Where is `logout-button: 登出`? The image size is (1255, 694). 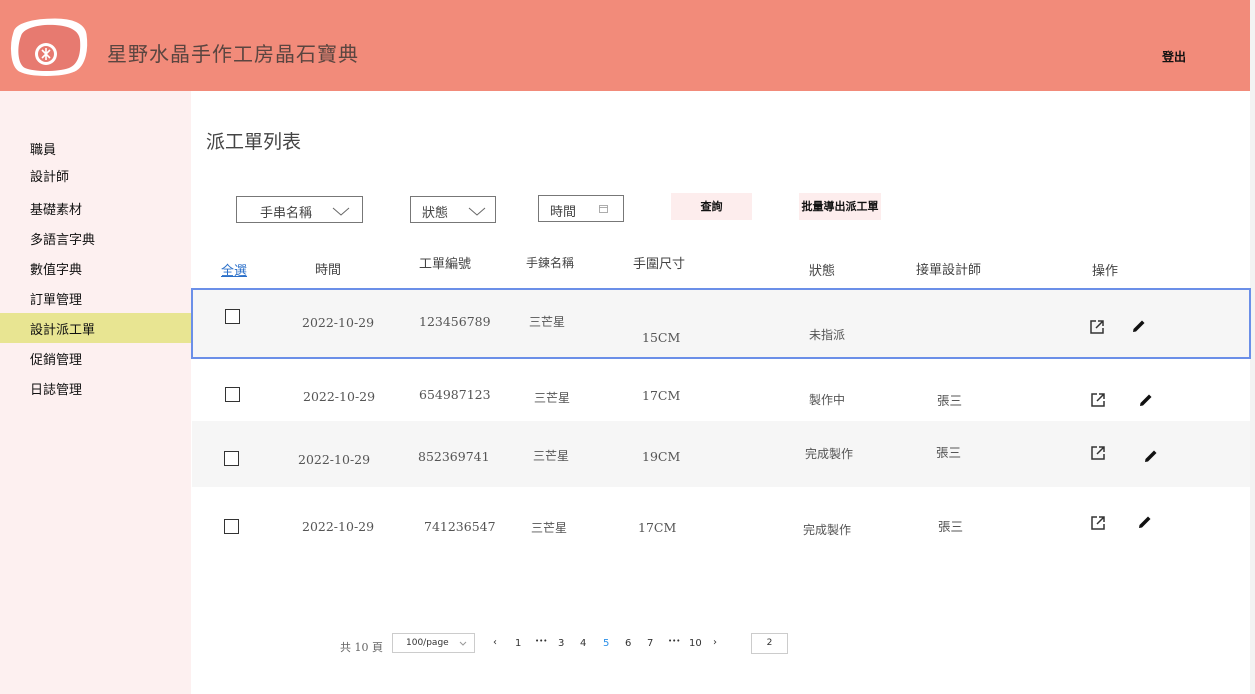
logout-button: 登出 is located at coordinates (1174, 56).